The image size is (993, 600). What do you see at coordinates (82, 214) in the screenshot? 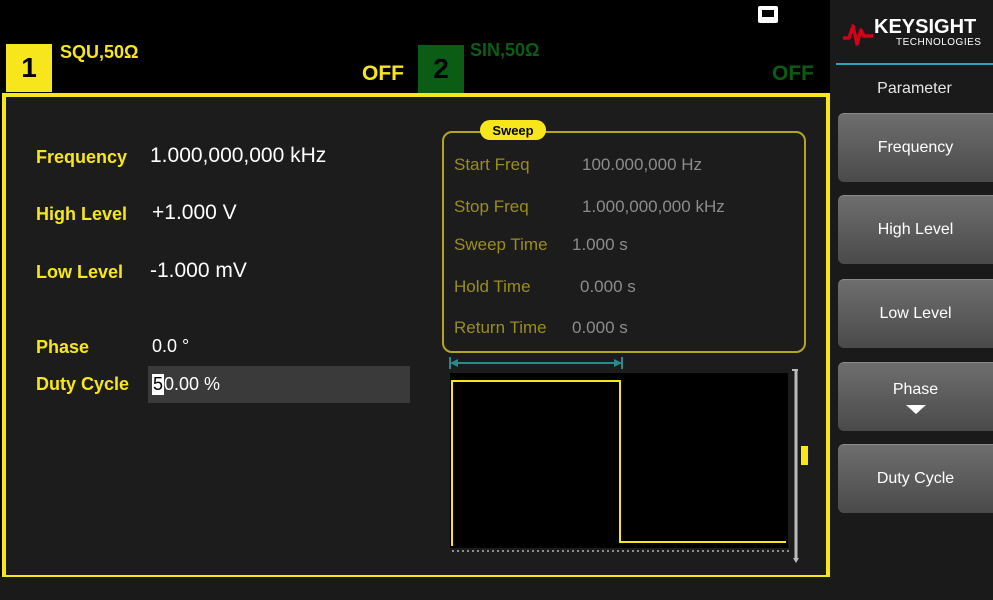
I see `high-level-label: High Level` at bounding box center [82, 214].